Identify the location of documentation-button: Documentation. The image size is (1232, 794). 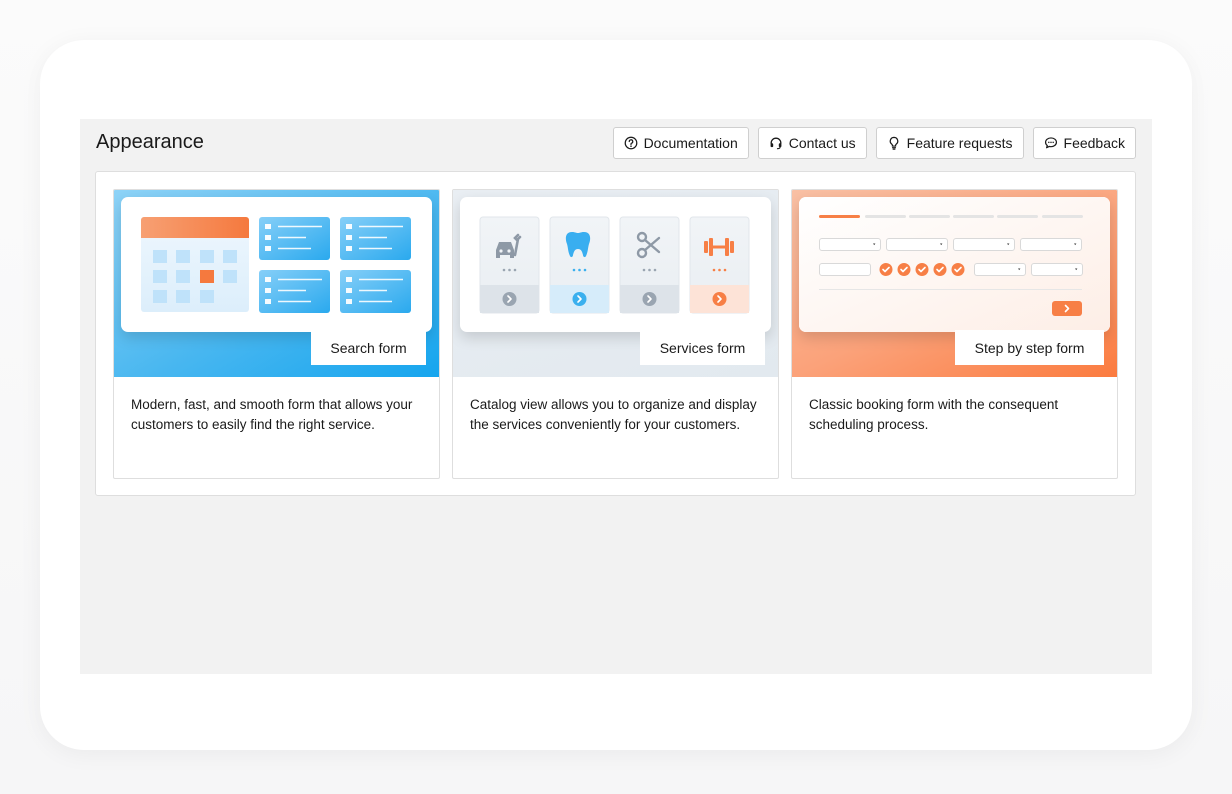
(680, 143).